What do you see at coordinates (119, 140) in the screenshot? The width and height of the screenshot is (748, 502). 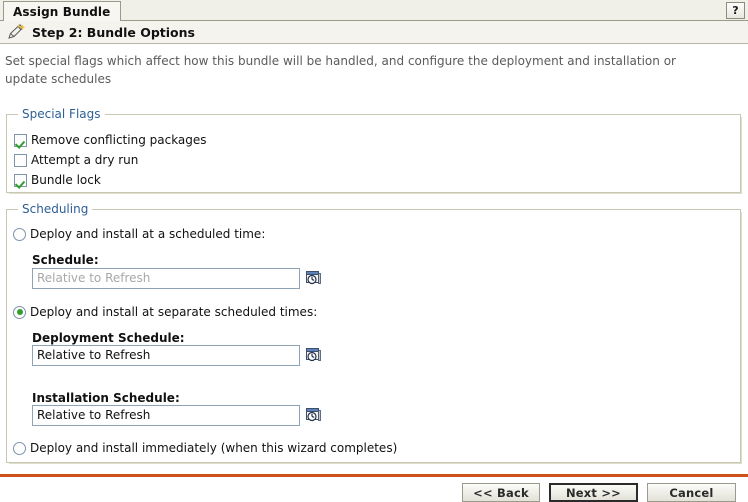 I see `checkbox-label: Remove conflicting packages` at bounding box center [119, 140].